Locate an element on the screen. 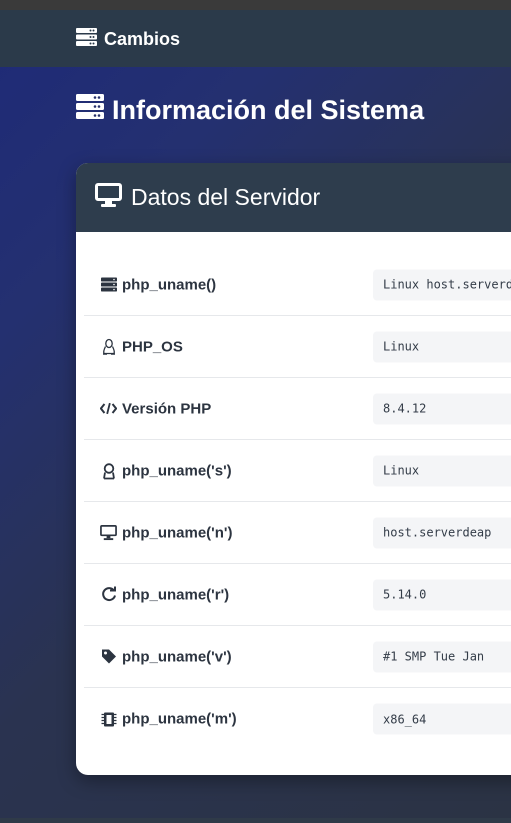  row-label: php_uname('s') is located at coordinates (166, 470).